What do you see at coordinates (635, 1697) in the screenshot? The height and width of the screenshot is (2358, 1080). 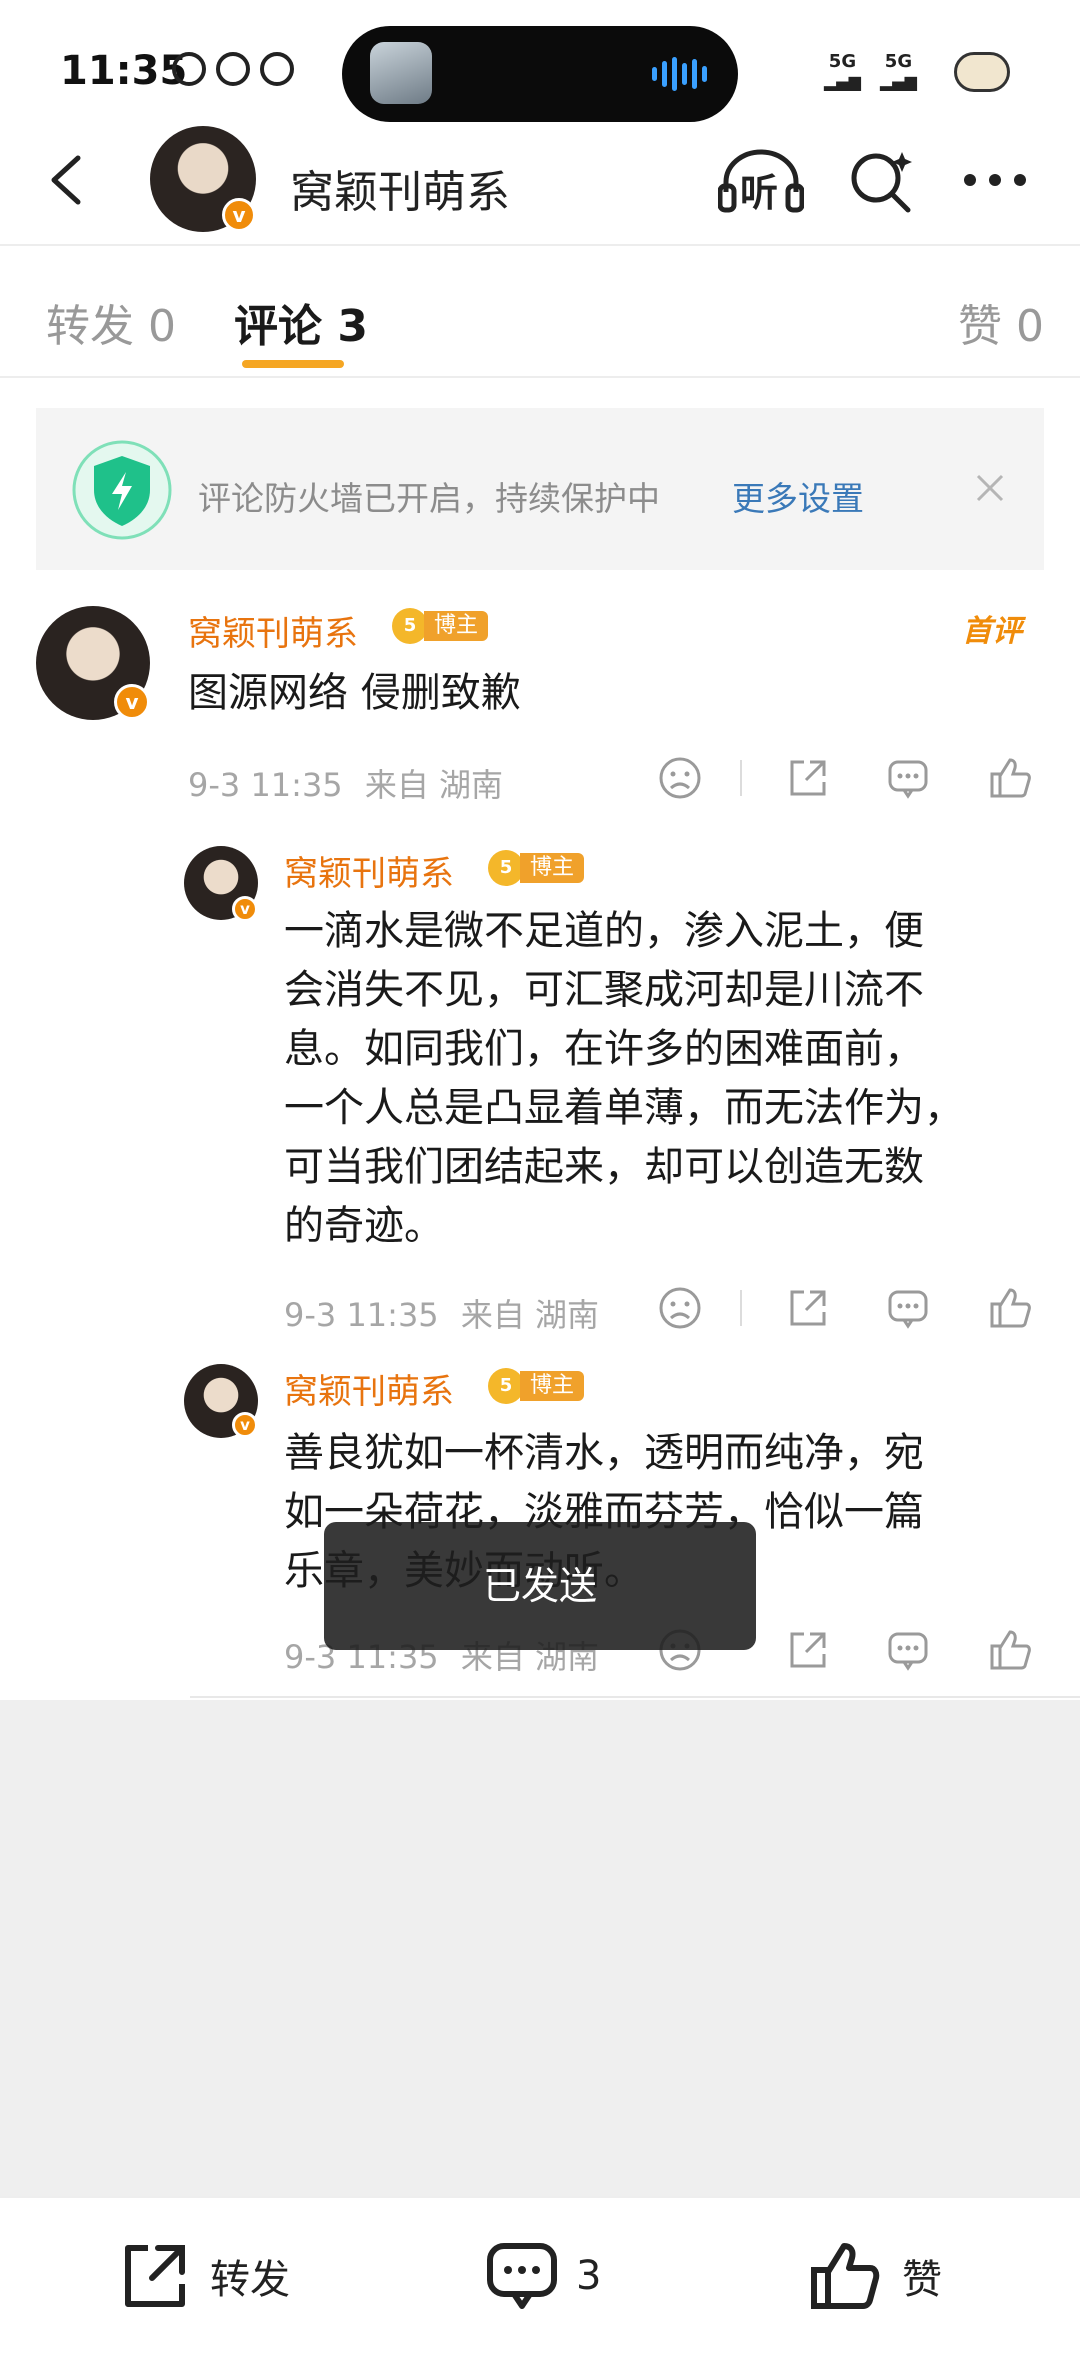 I see `list-end-divider` at bounding box center [635, 1697].